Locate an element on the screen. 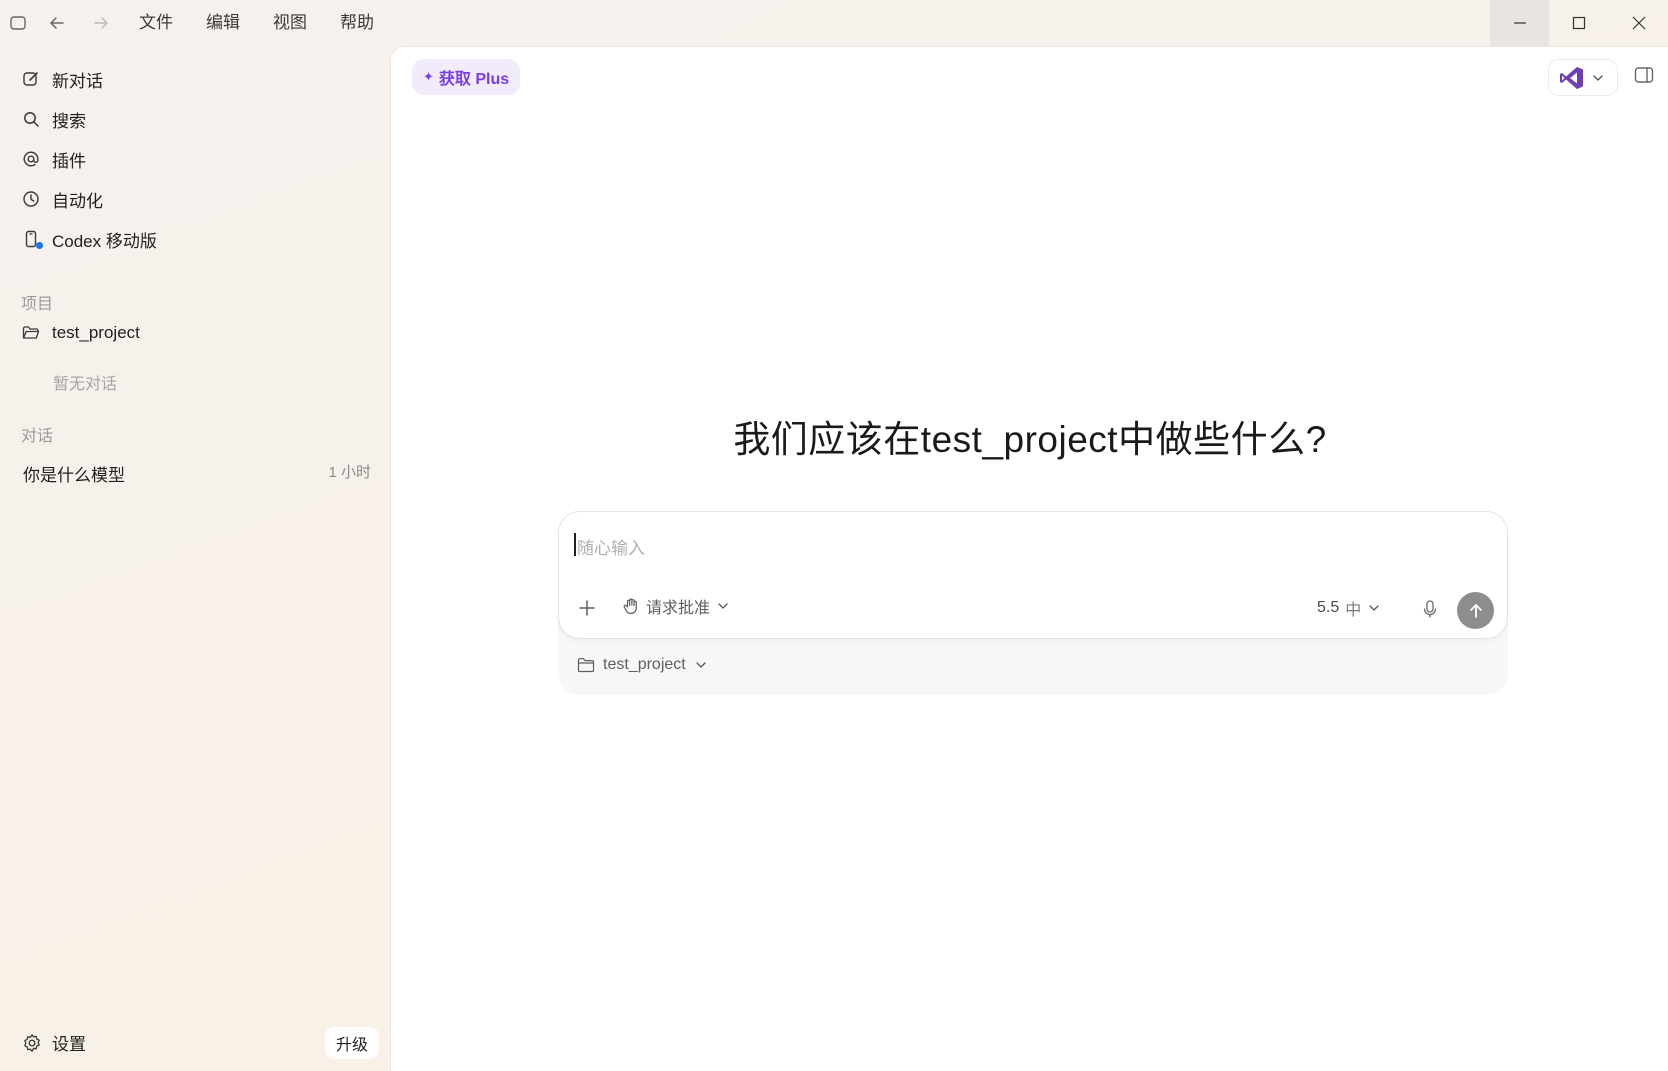 This screenshot has width=1668, height=1071. microphone-icon is located at coordinates (1430, 609).